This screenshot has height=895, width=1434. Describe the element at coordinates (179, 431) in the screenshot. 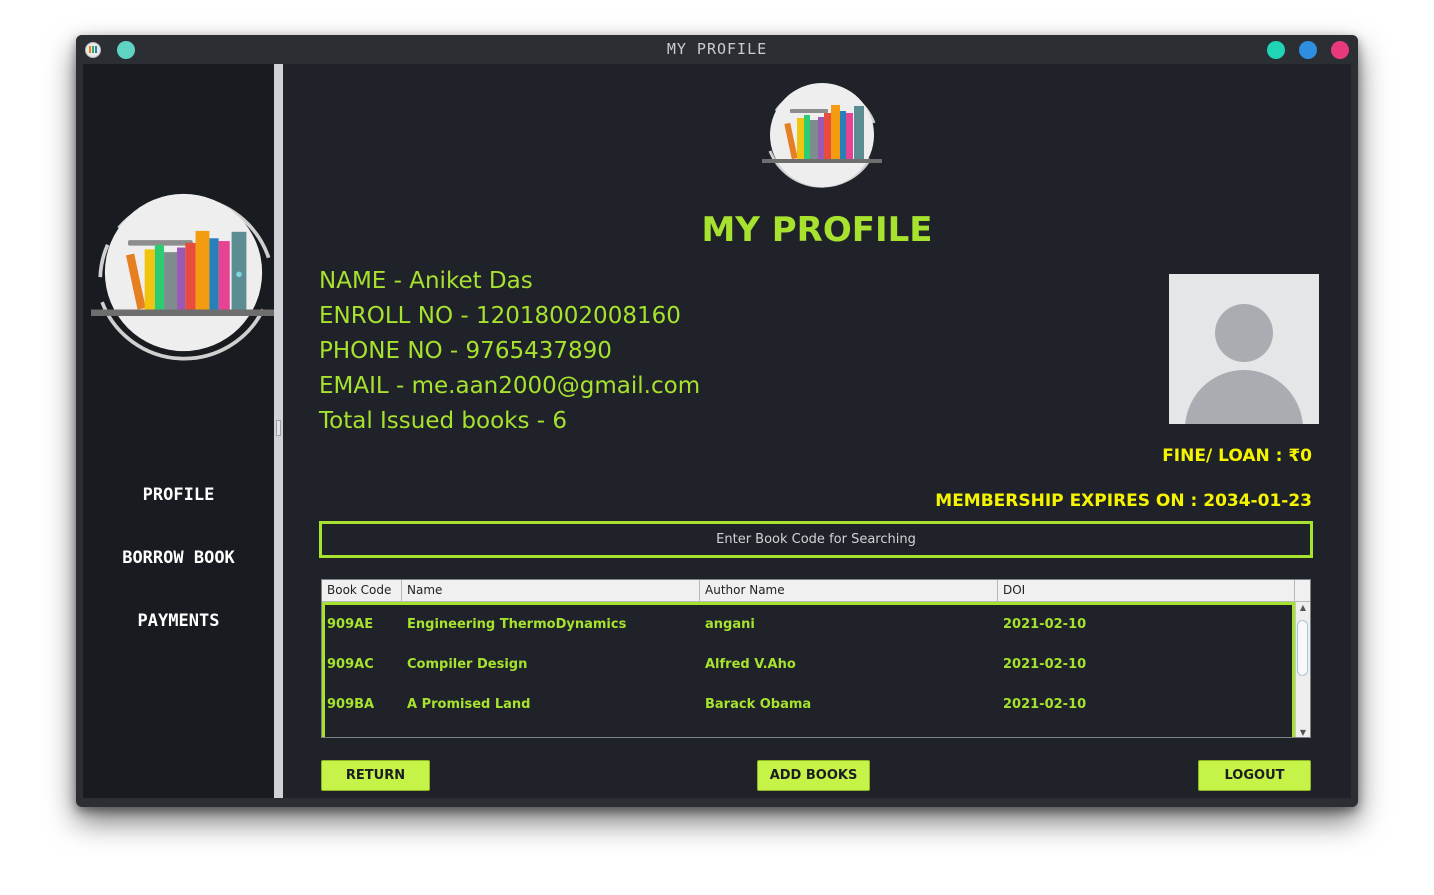

I see `sidebar: PROFILE BORROW BOOK PAYMENTS` at that location.